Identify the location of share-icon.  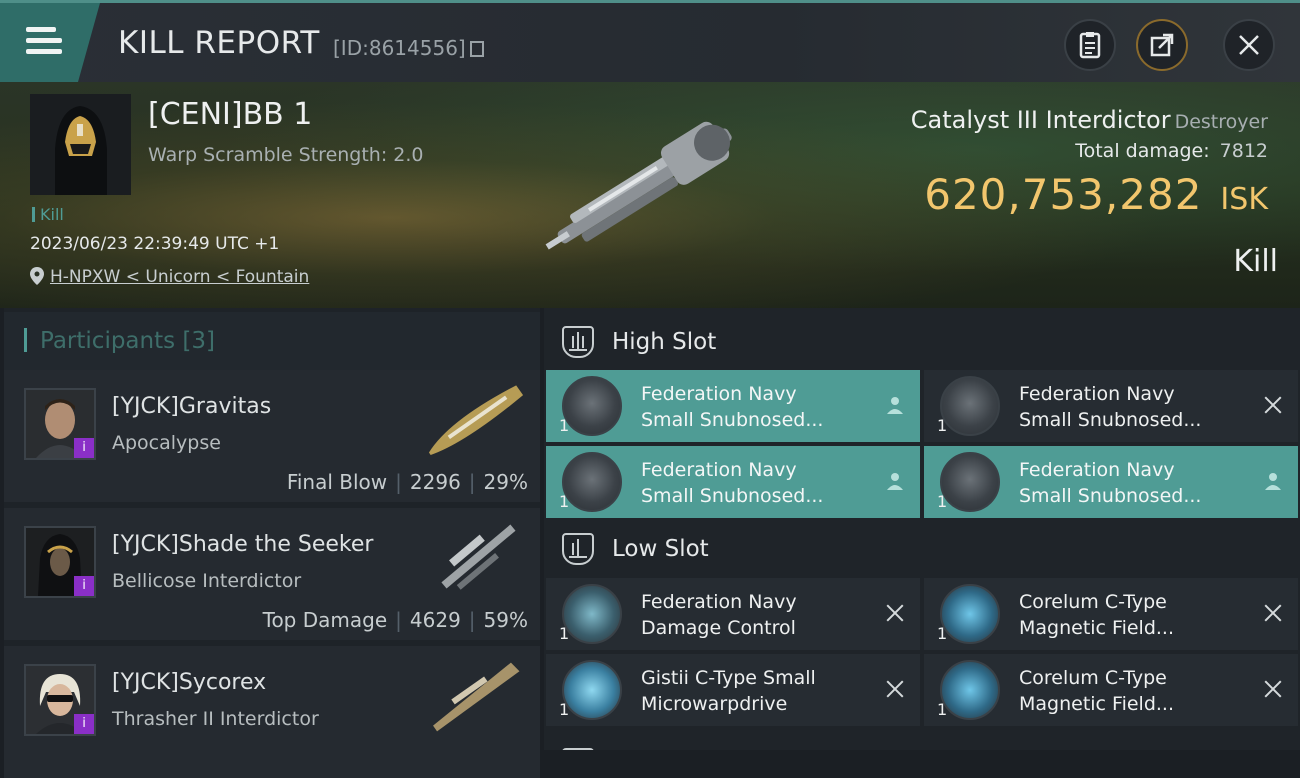
(1162, 45).